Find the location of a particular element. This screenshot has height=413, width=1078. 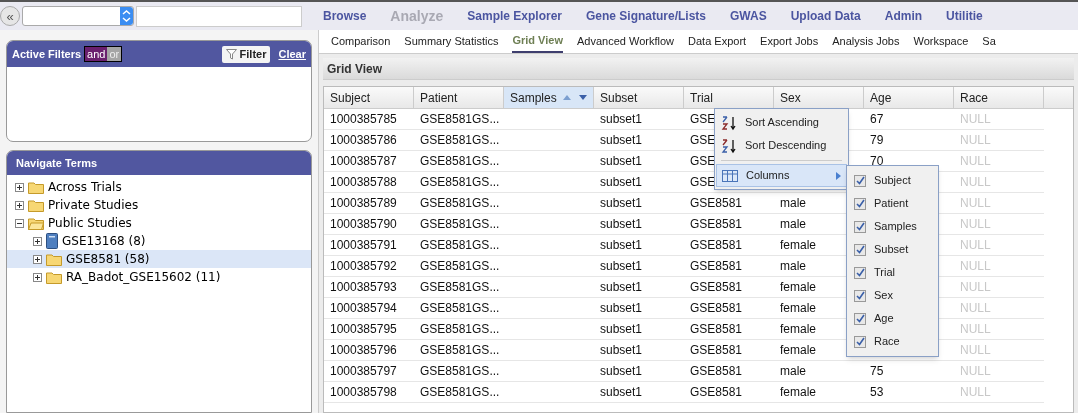

menu-item: Sort Ascending is located at coordinates (781, 122).